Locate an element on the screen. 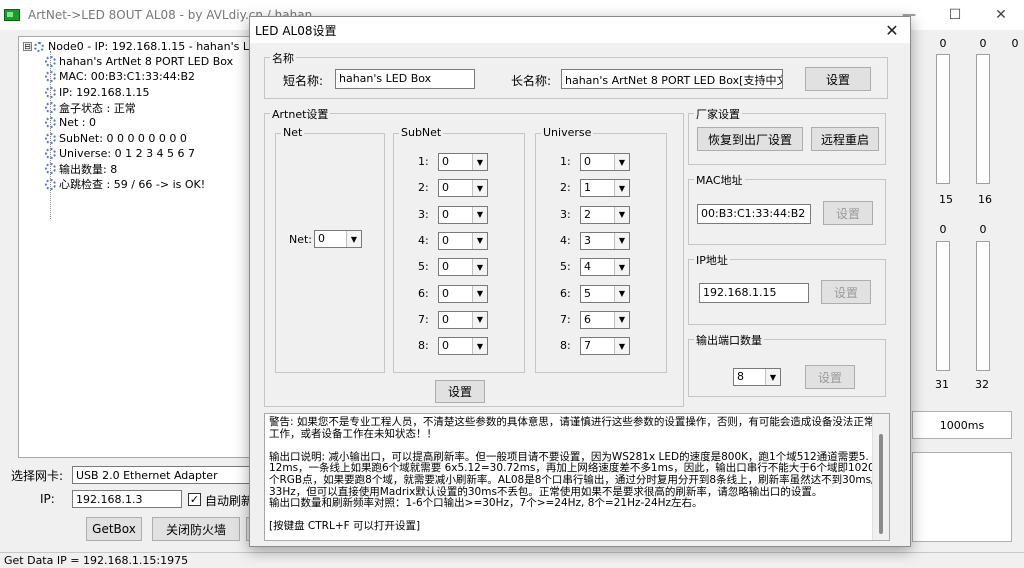  dialog-close-icon: ✕ is located at coordinates (892, 30).